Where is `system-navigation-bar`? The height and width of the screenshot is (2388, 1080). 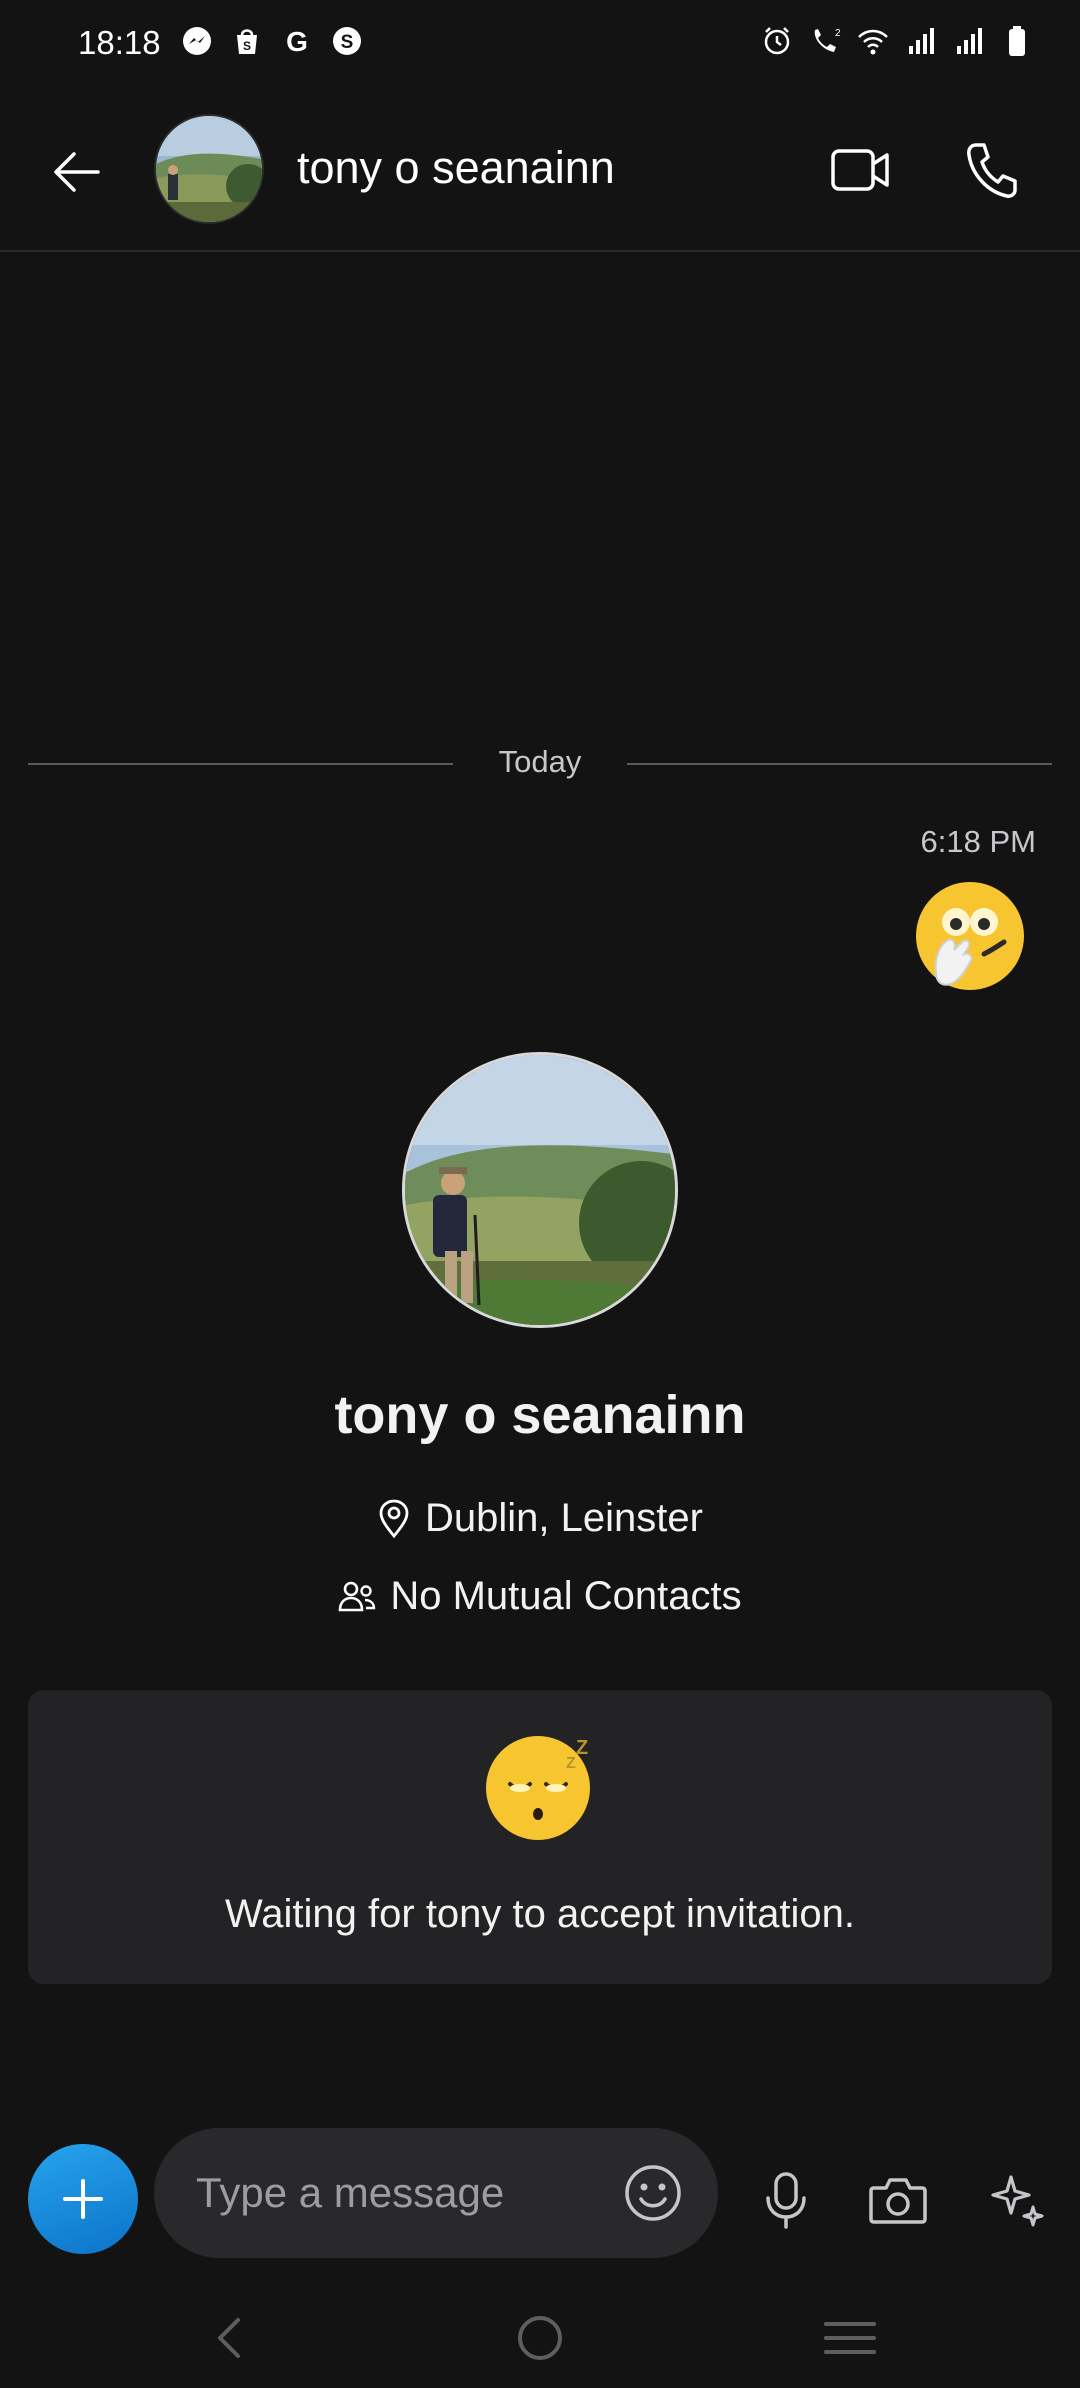
system-navigation-bar is located at coordinates (540, 2339).